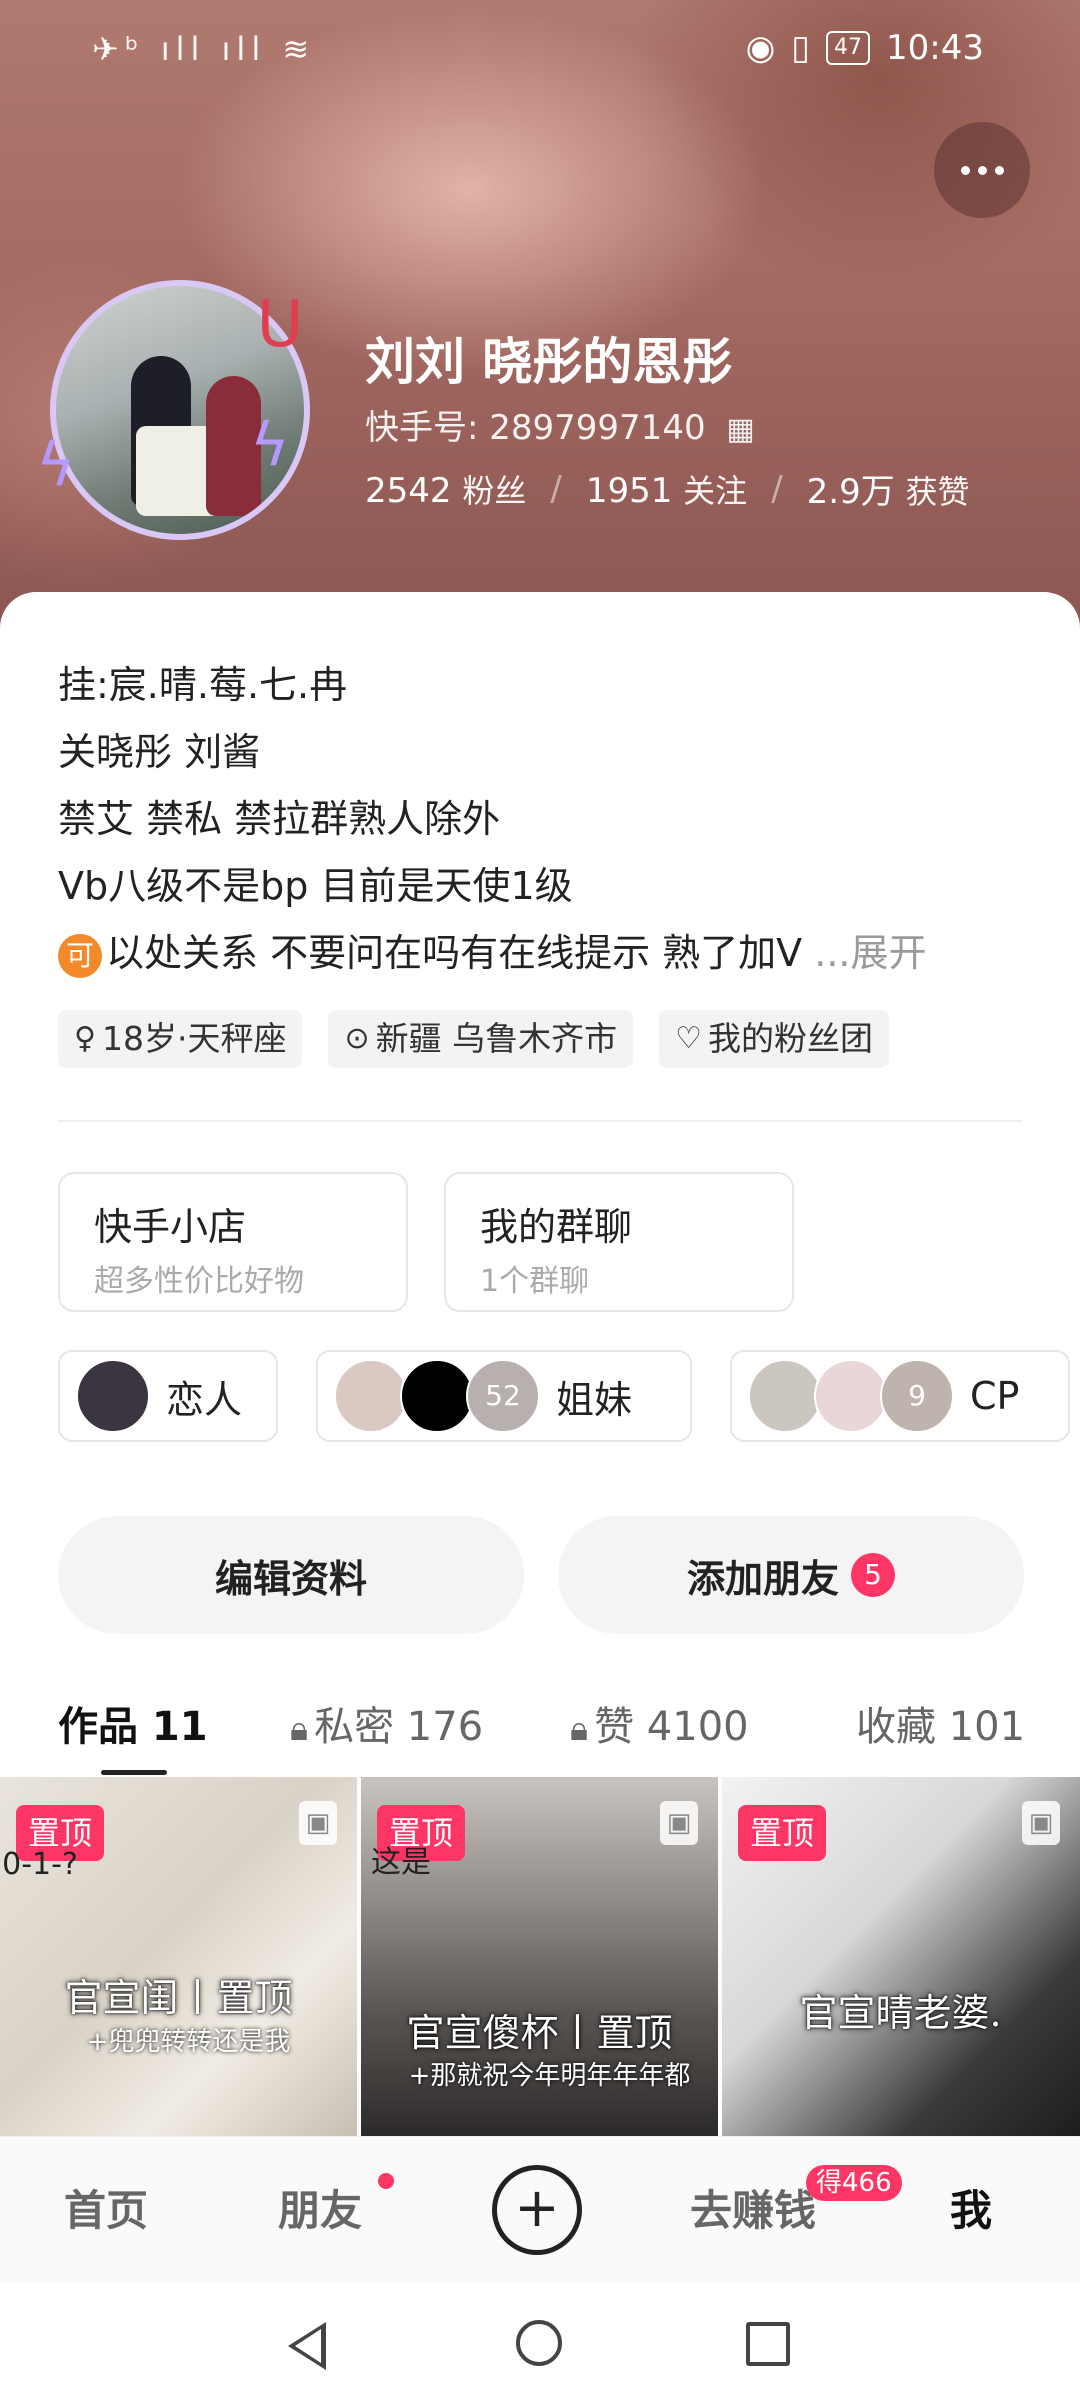  What do you see at coordinates (762, 1578) in the screenshot?
I see `add-friend-label: 添加朋友` at bounding box center [762, 1578].